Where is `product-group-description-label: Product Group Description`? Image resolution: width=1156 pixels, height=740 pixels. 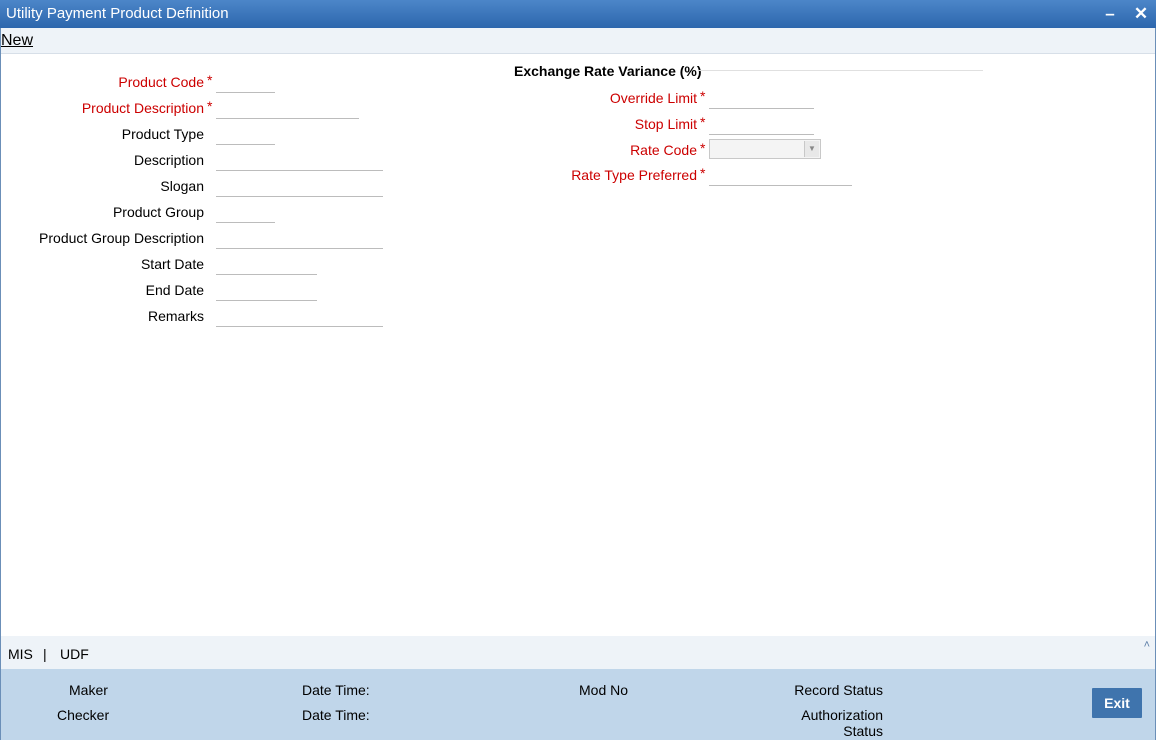
product-group-description-label: Product Group Description is located at coordinates (121, 238).